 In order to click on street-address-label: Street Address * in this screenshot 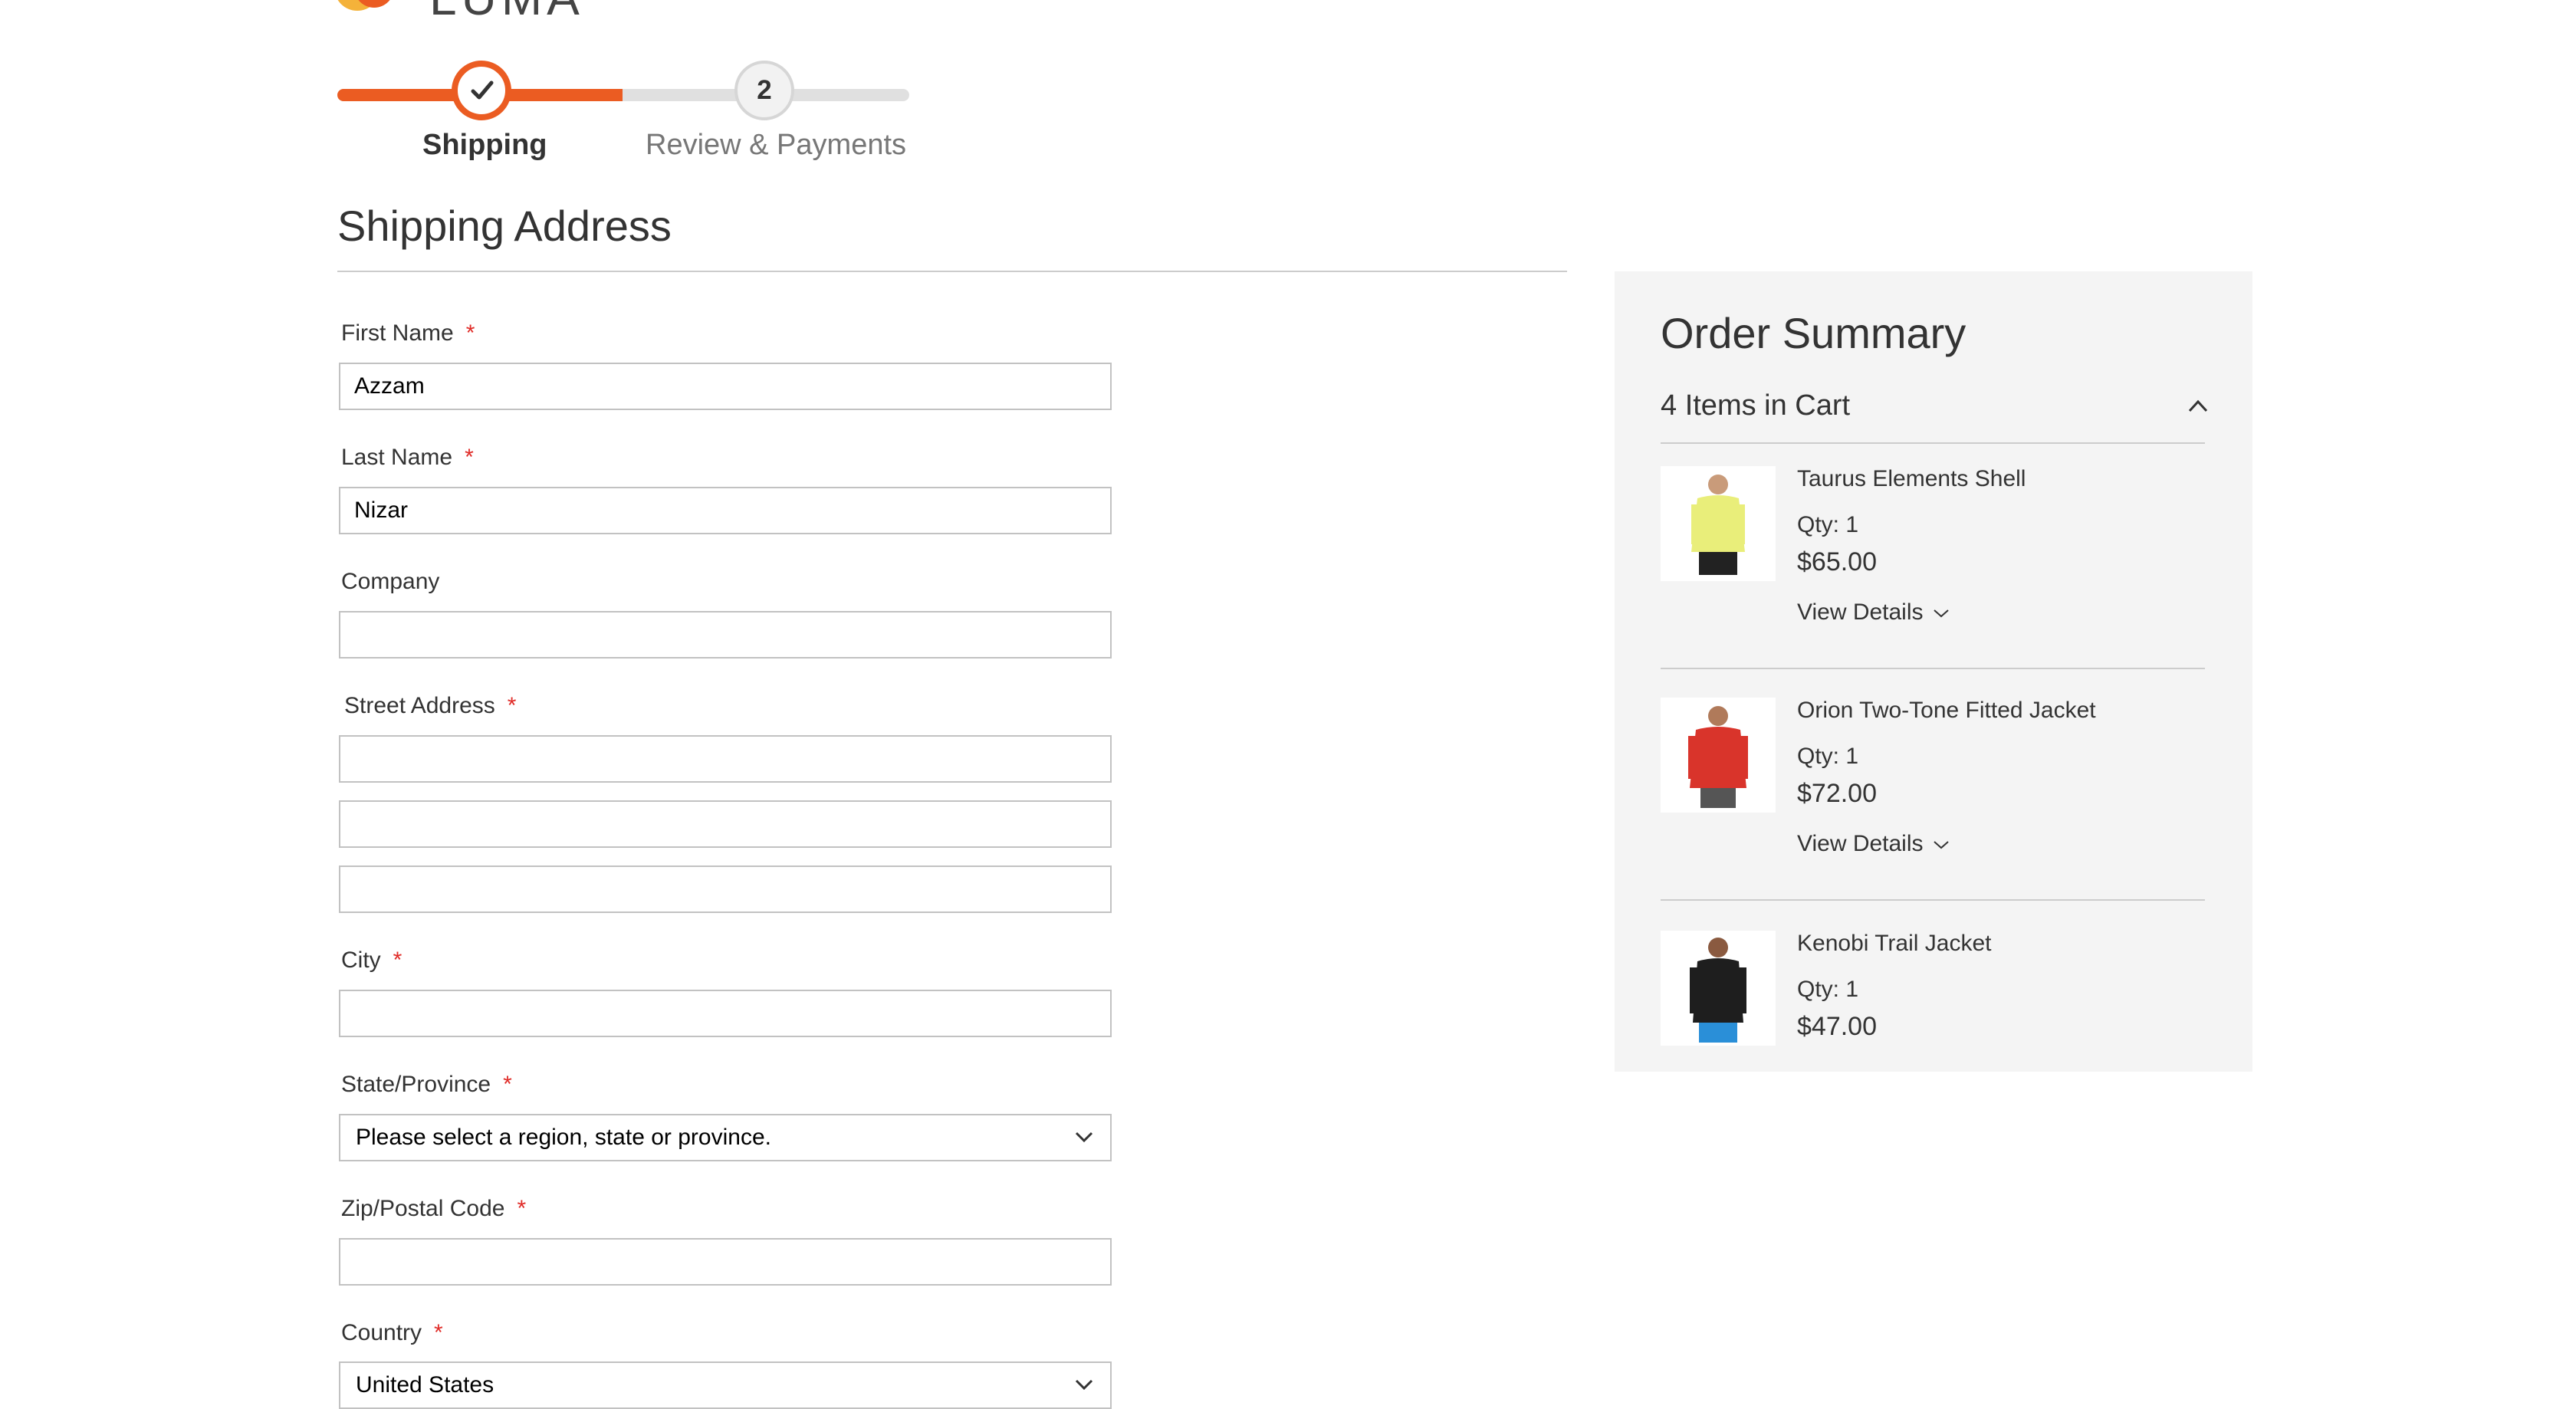, I will do `click(430, 706)`.